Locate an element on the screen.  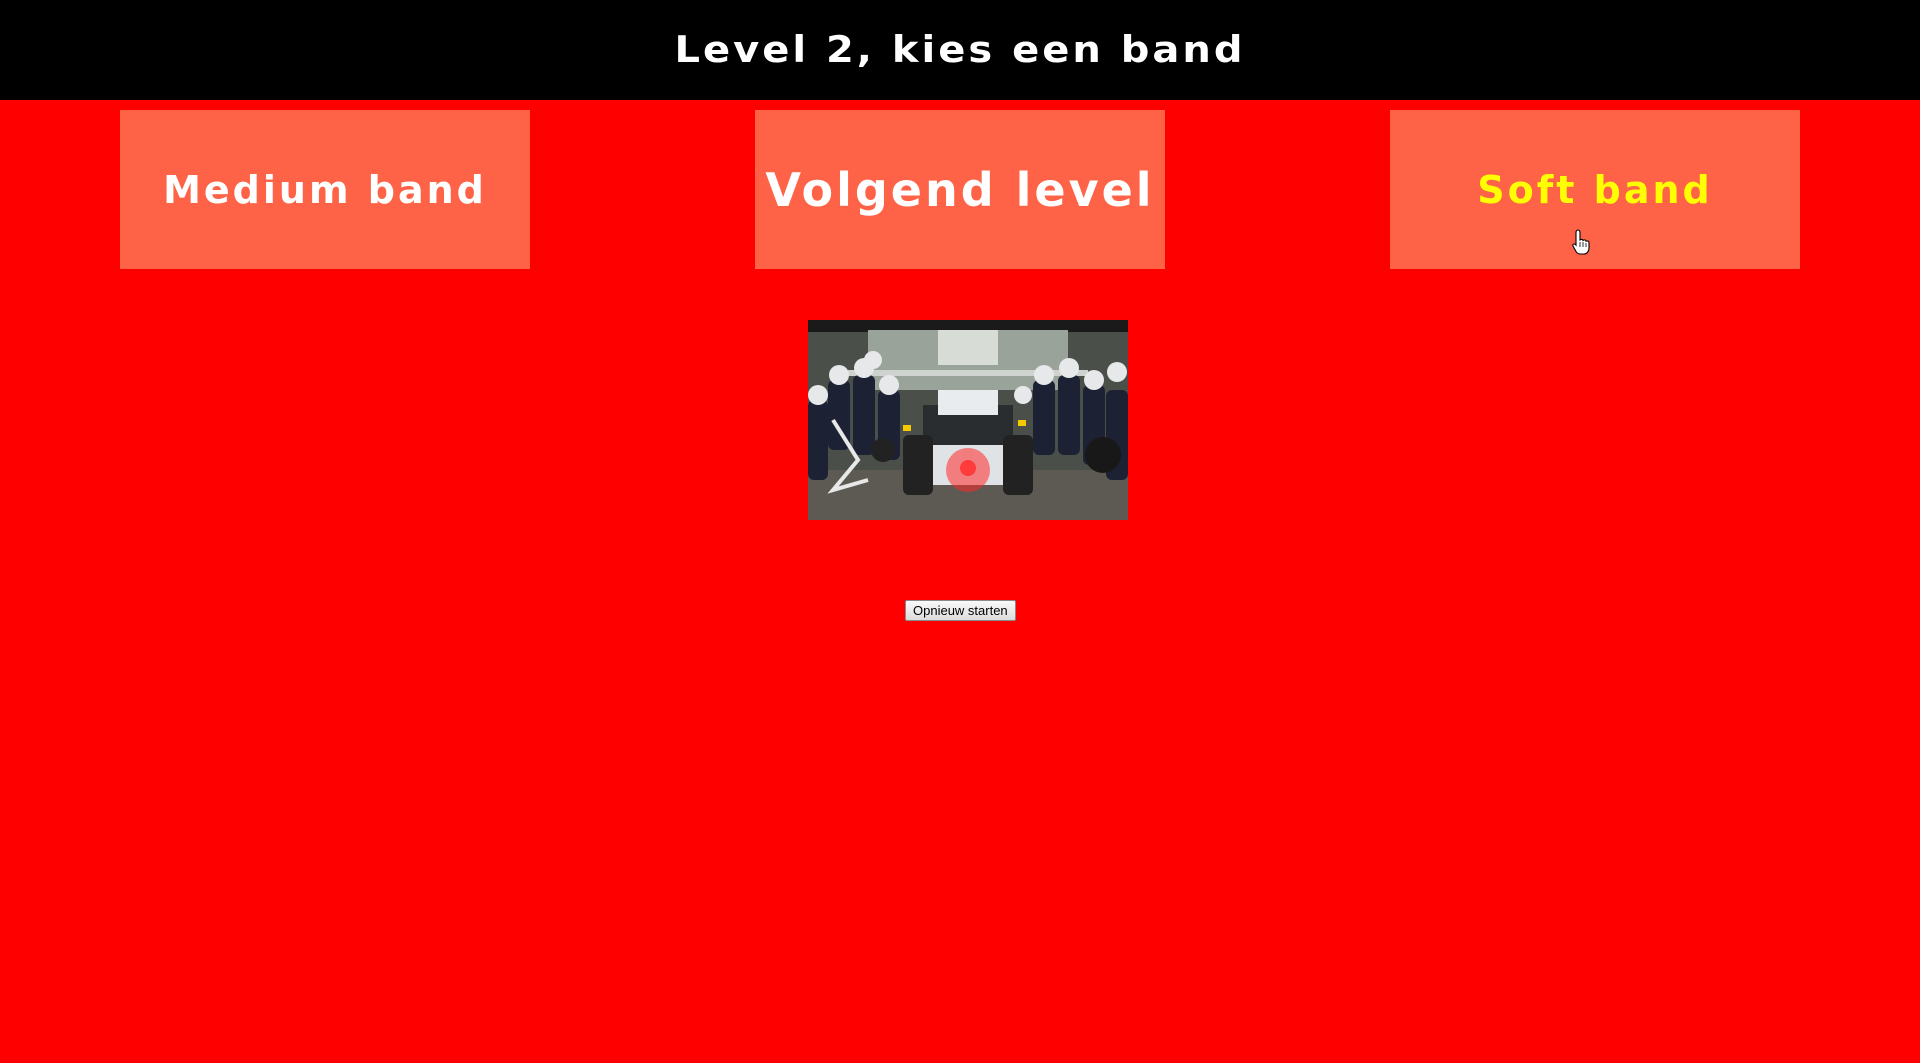
medium-band-label: Medium band is located at coordinates (325, 189).